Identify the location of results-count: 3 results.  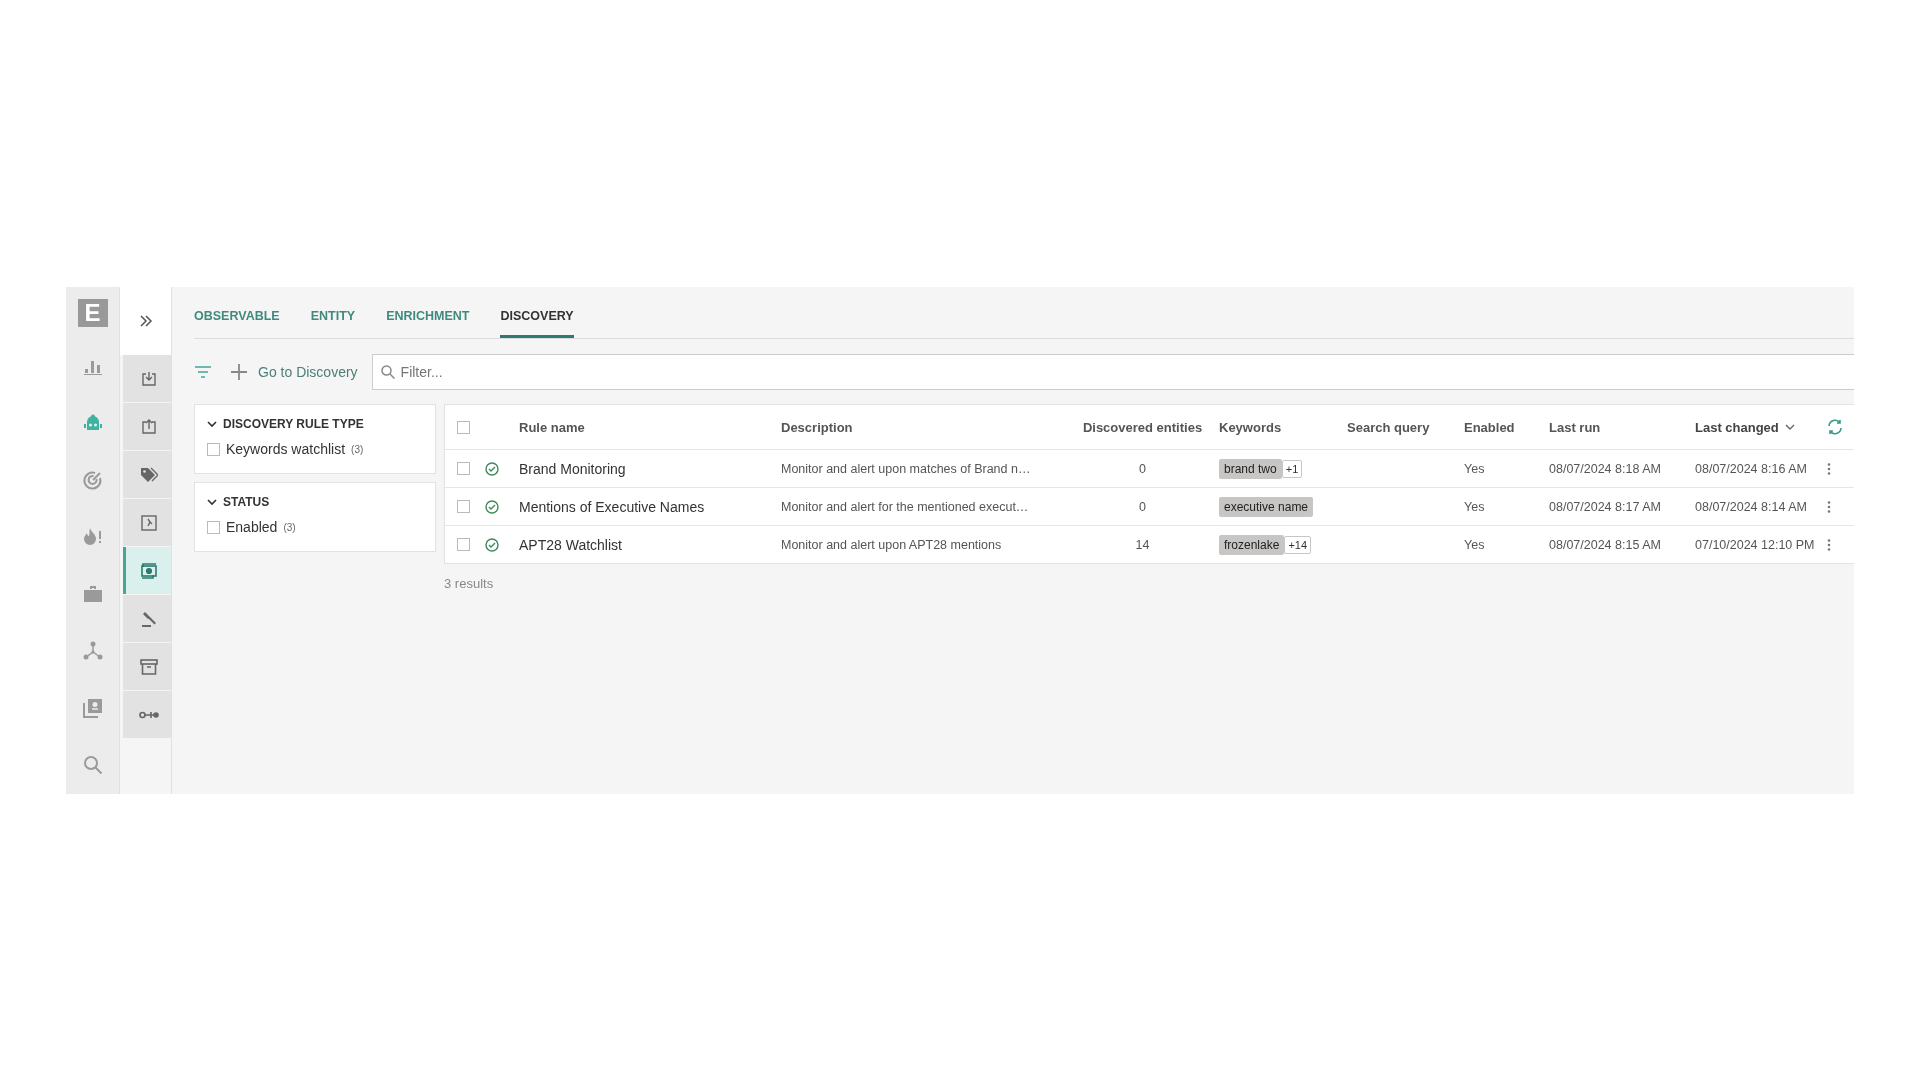
(469, 583).